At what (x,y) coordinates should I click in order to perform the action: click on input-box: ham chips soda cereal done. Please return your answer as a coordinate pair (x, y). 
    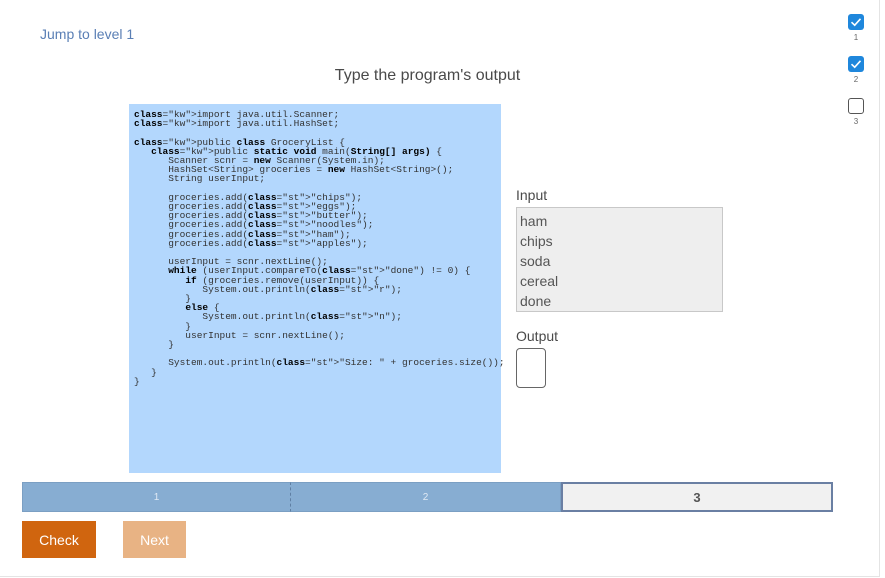
    Looking at the image, I should click on (619, 259).